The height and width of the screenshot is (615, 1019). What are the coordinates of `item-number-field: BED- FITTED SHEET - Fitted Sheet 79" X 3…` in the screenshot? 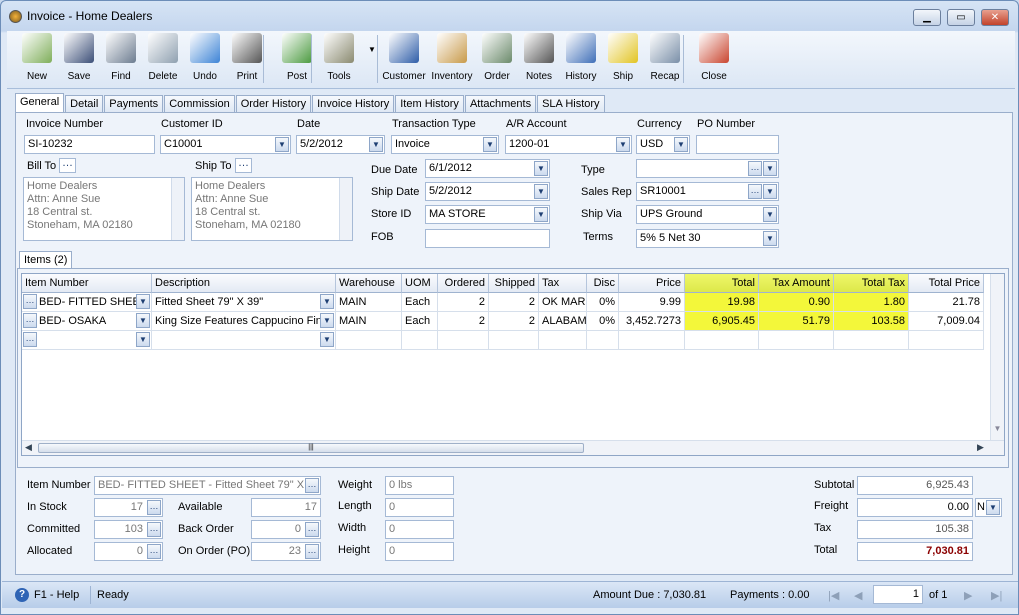 It's located at (207, 485).